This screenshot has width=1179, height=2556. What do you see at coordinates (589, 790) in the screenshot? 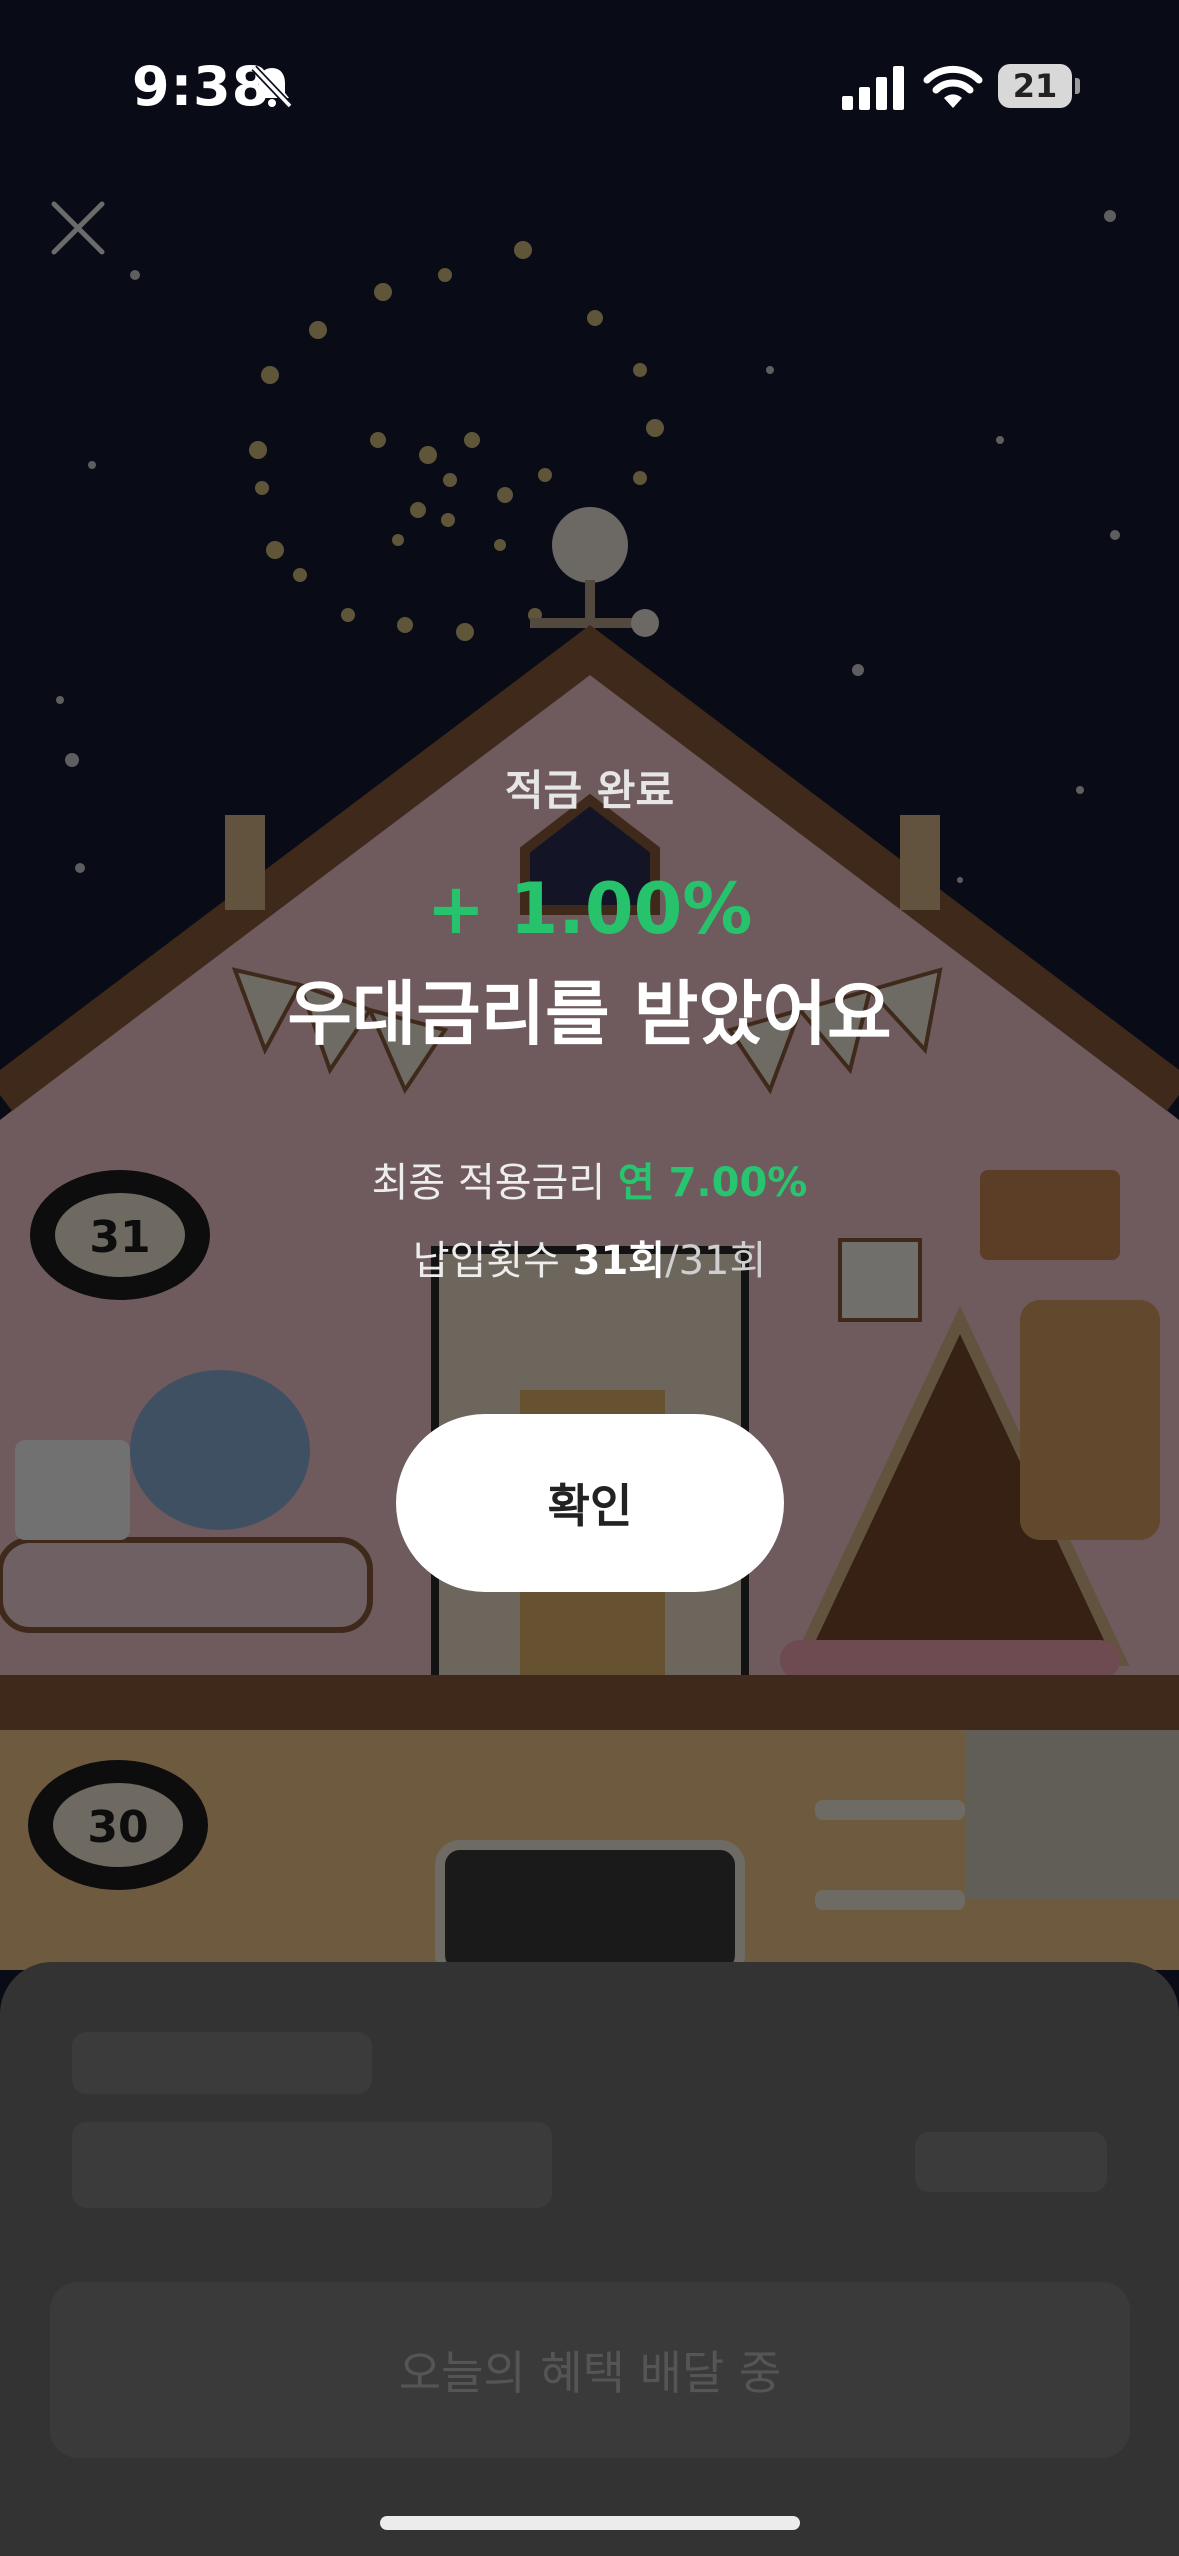
I see `modal-subtitle: 적금 완료` at bounding box center [589, 790].